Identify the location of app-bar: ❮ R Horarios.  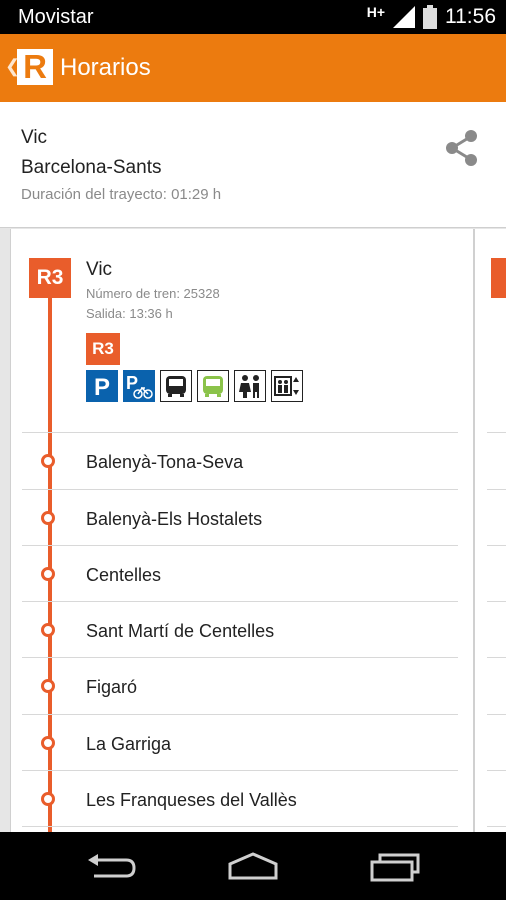
(253, 68).